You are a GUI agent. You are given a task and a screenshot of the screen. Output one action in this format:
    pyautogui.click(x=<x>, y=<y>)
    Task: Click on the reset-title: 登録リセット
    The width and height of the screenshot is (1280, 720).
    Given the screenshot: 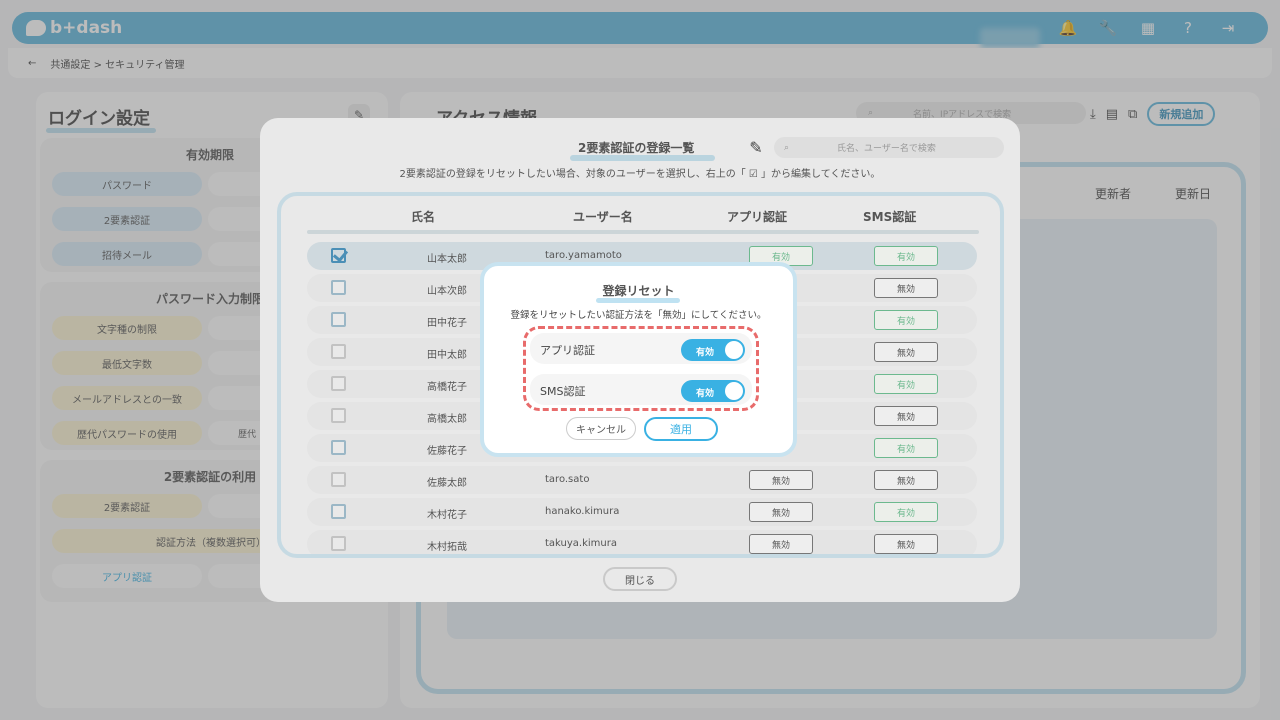 What is the action you would take?
    pyautogui.click(x=638, y=291)
    